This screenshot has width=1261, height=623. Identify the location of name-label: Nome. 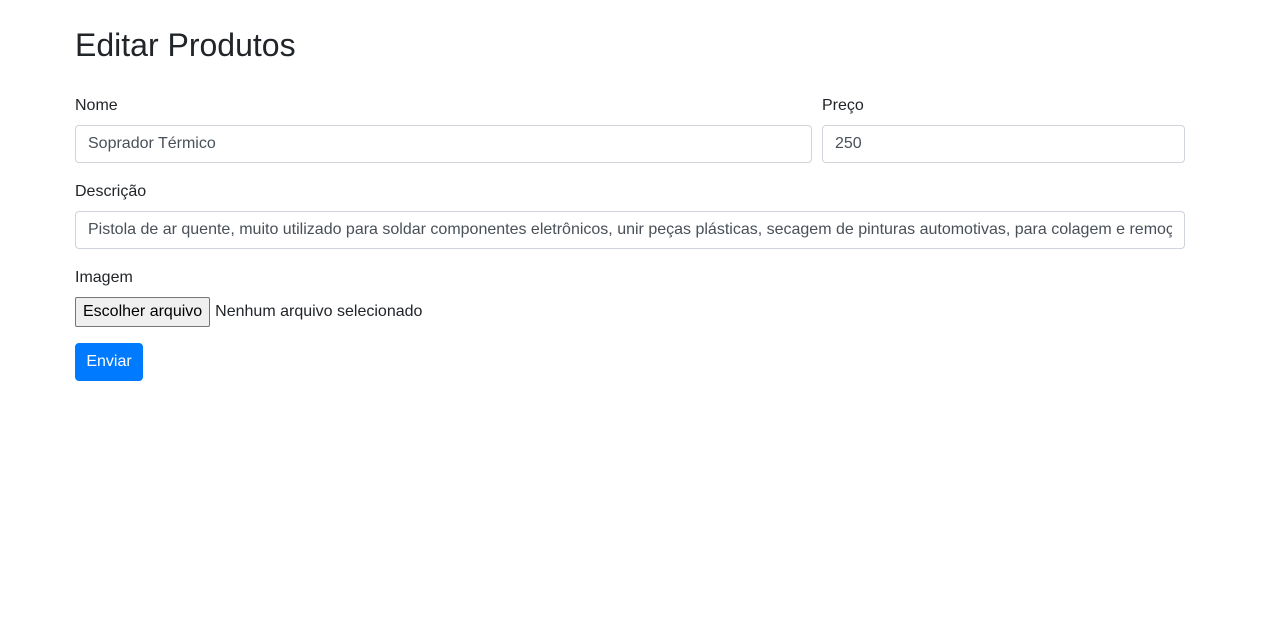
(96, 105).